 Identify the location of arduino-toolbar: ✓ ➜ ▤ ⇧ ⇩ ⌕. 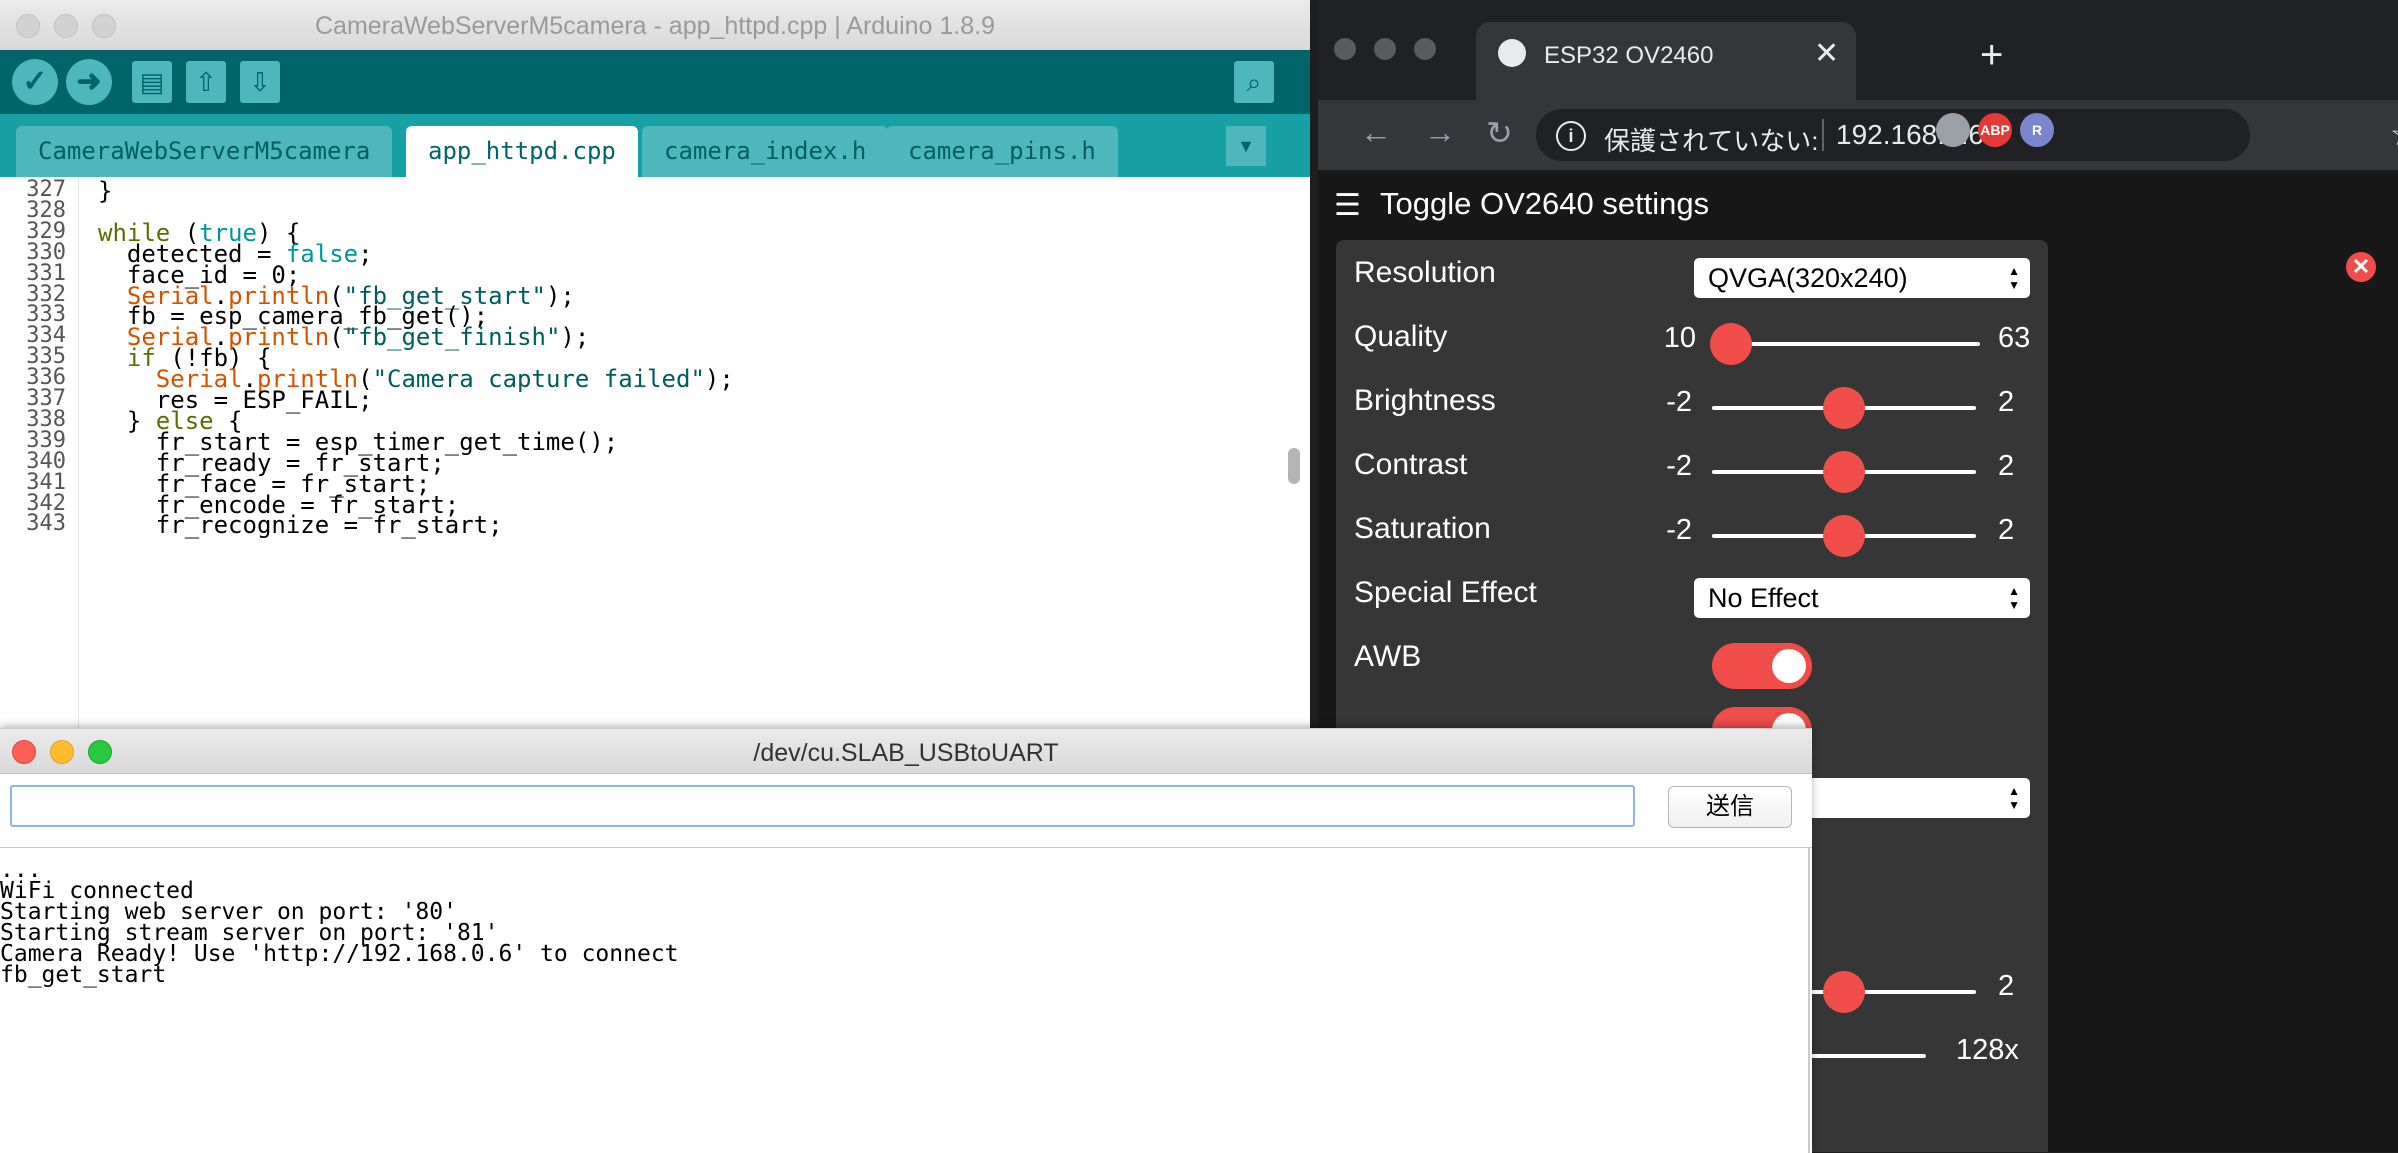
(655, 82).